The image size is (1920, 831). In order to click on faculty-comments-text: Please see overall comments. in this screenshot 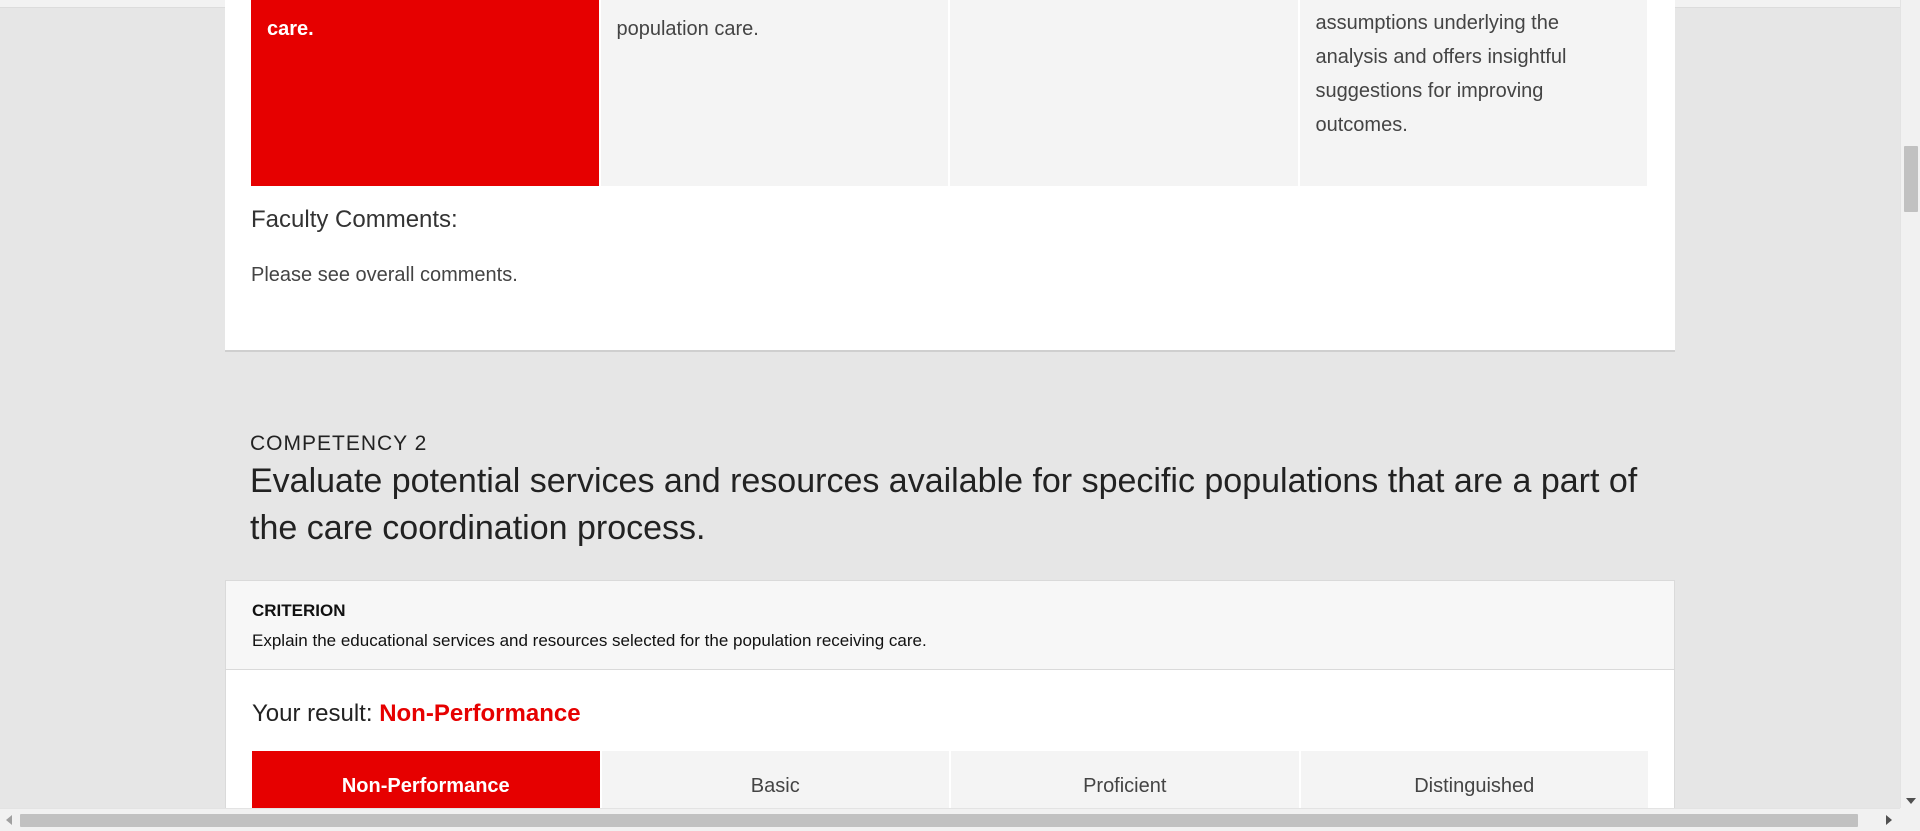, I will do `click(384, 275)`.